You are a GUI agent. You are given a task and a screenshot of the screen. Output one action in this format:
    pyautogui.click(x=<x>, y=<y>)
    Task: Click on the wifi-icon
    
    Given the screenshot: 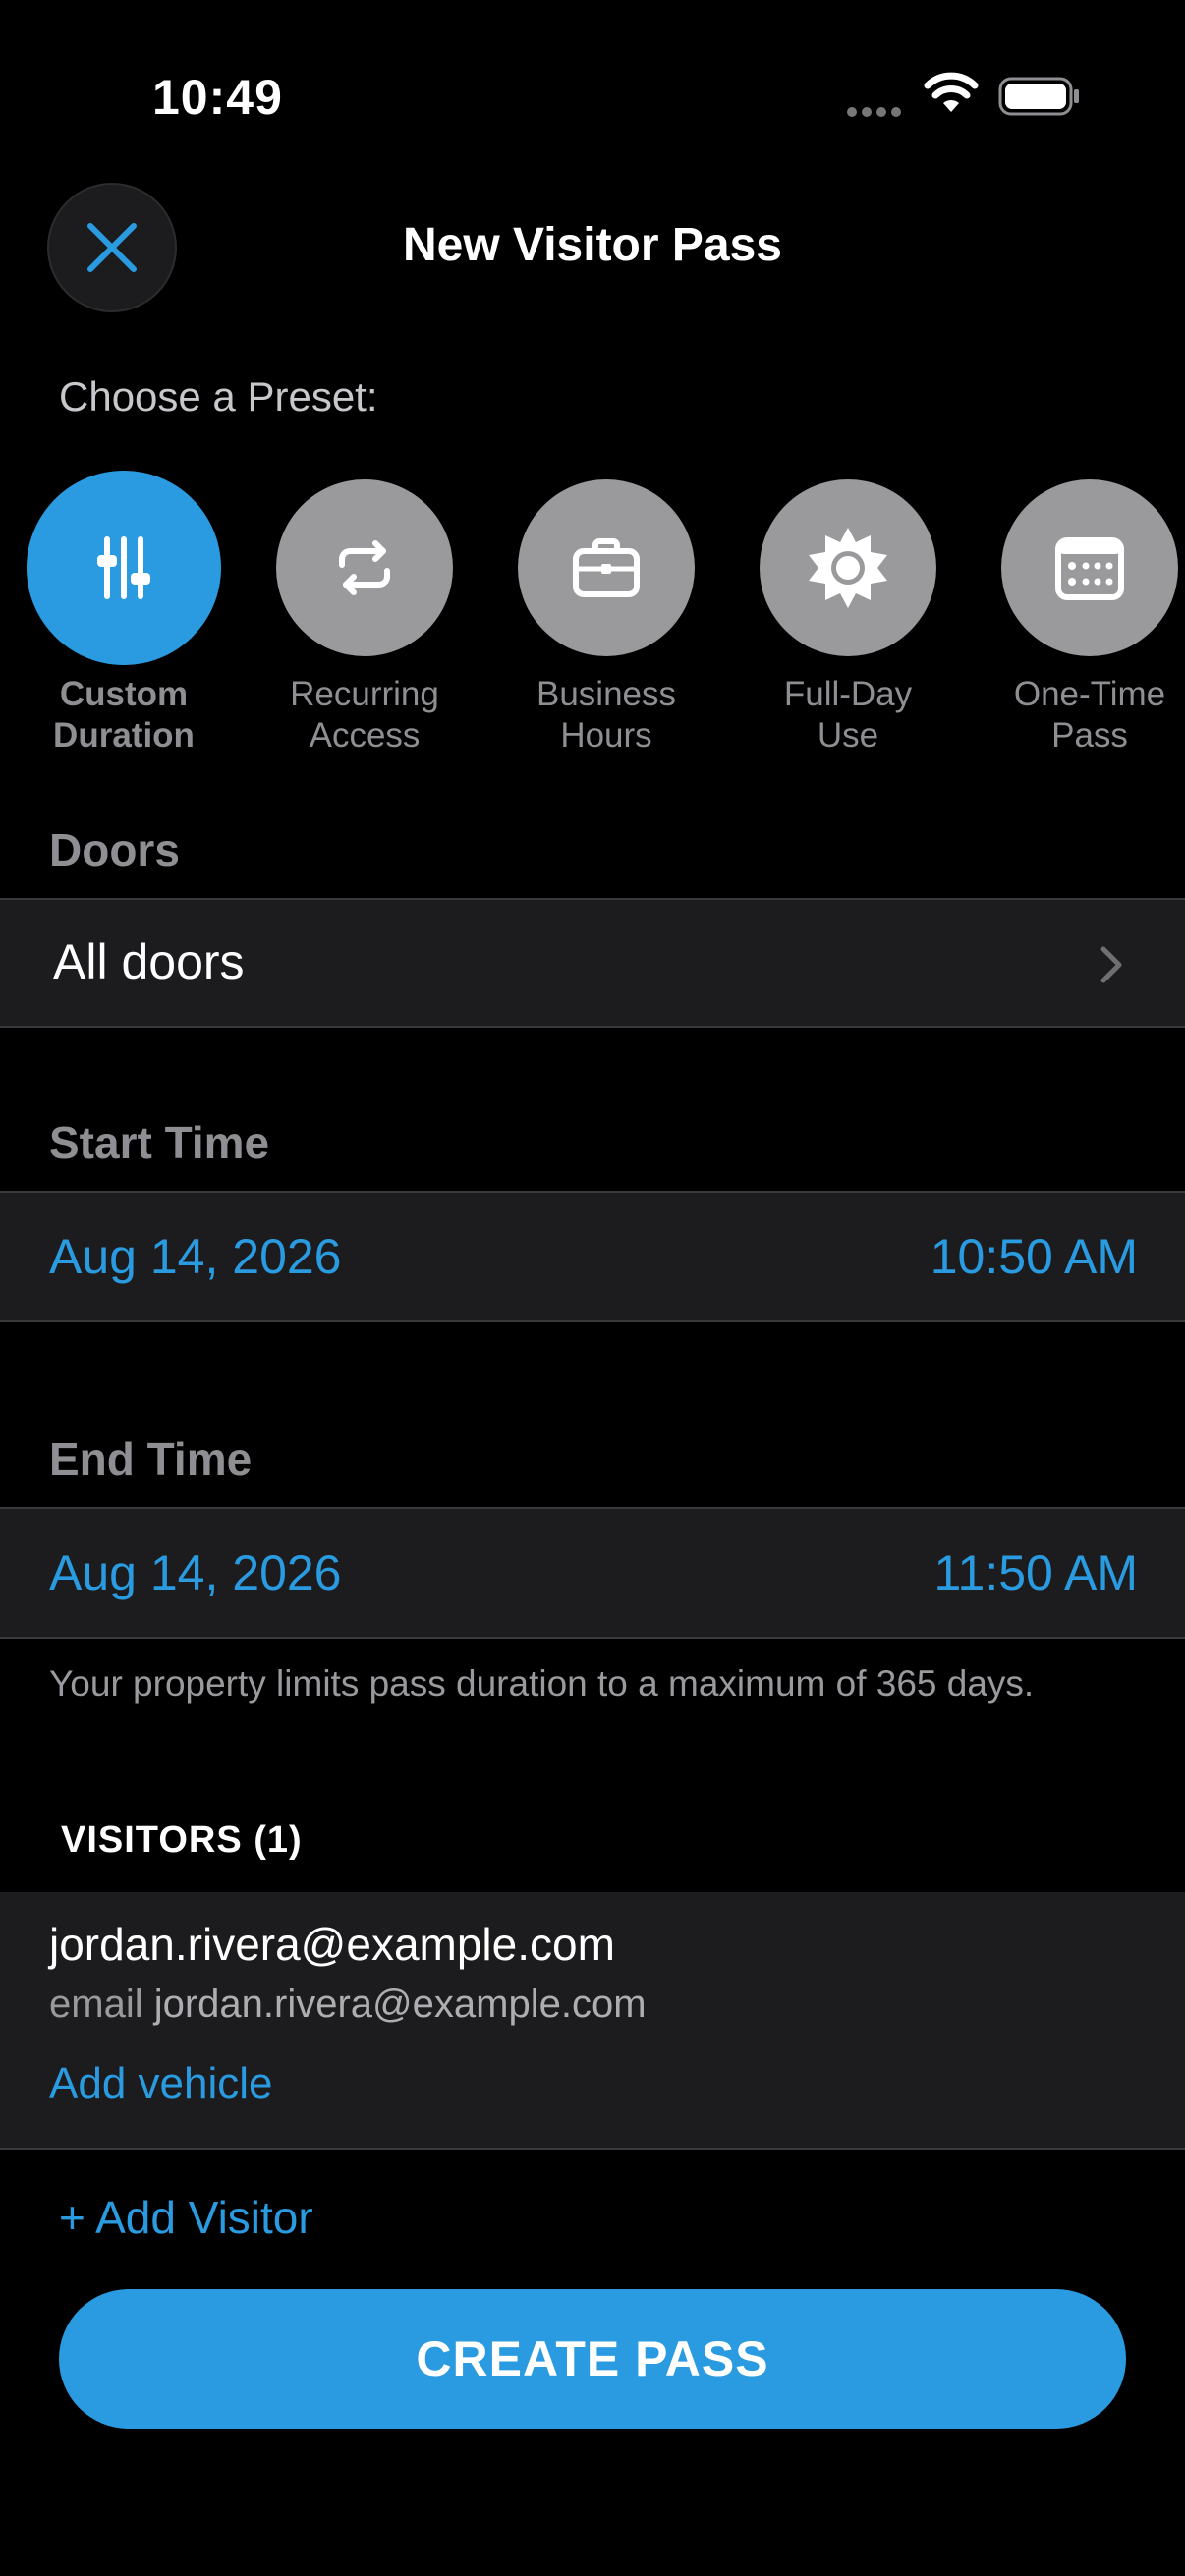 What is the action you would take?
    pyautogui.click(x=952, y=93)
    